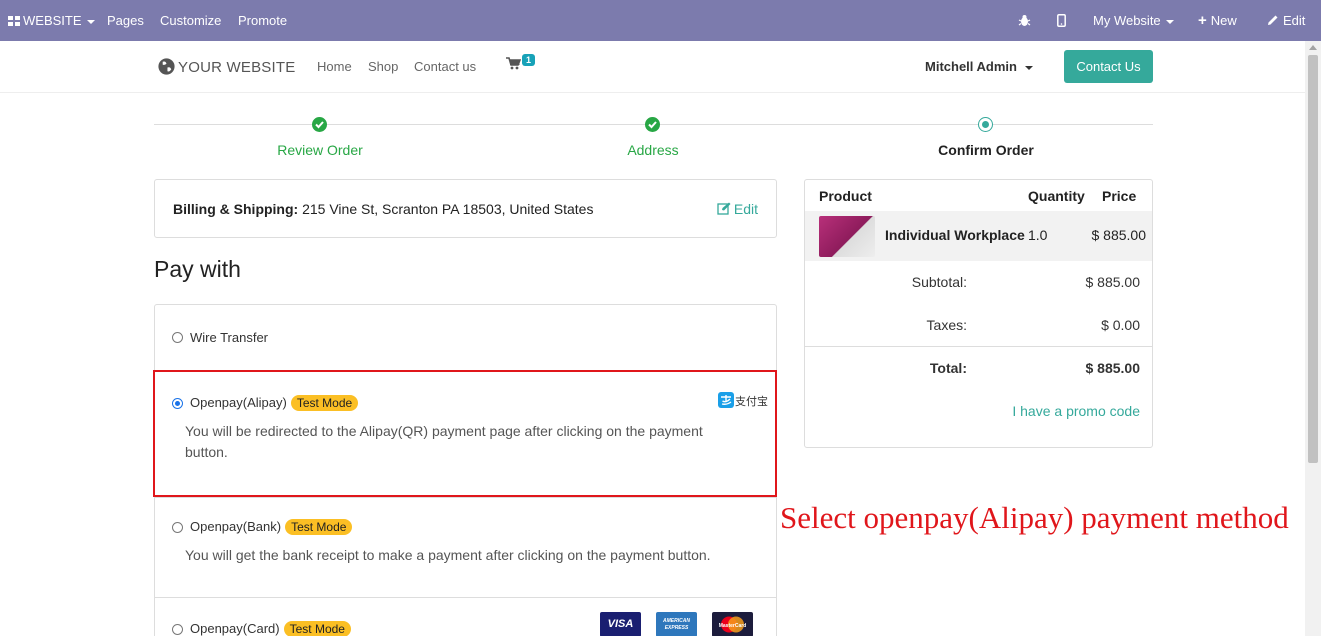 This screenshot has height=636, width=1321. Describe the element at coordinates (652, 124) in the screenshot. I see `step-address-check-icon` at that location.